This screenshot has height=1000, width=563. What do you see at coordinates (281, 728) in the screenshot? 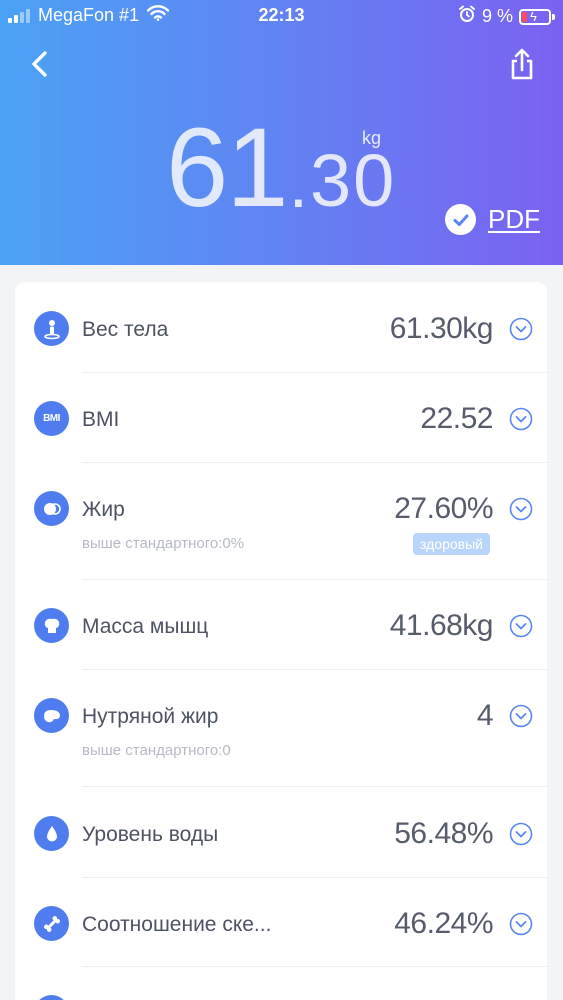
I see `metric-row-visceral-fat: Нутряной жир выше стандартного:0 4` at bounding box center [281, 728].